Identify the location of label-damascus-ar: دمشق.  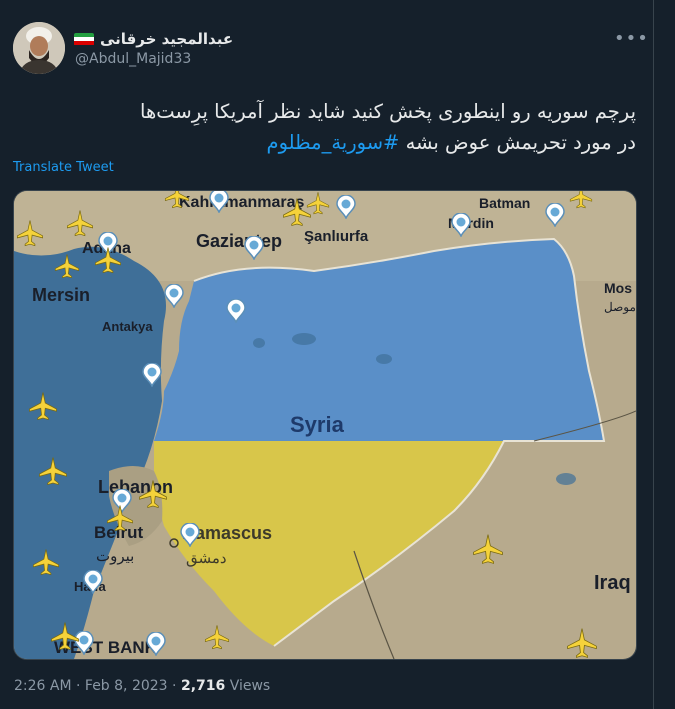
(206, 558).